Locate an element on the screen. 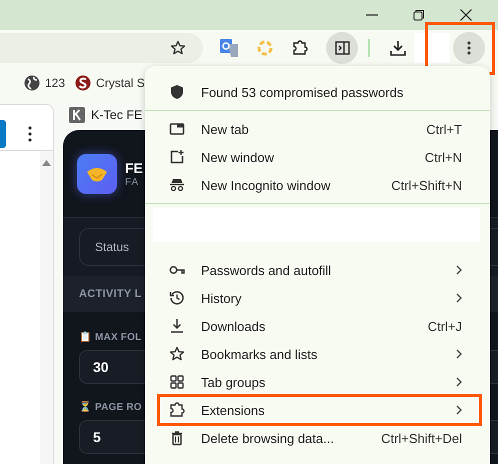 This screenshot has height=464, width=498. tab-icon is located at coordinates (177, 129).